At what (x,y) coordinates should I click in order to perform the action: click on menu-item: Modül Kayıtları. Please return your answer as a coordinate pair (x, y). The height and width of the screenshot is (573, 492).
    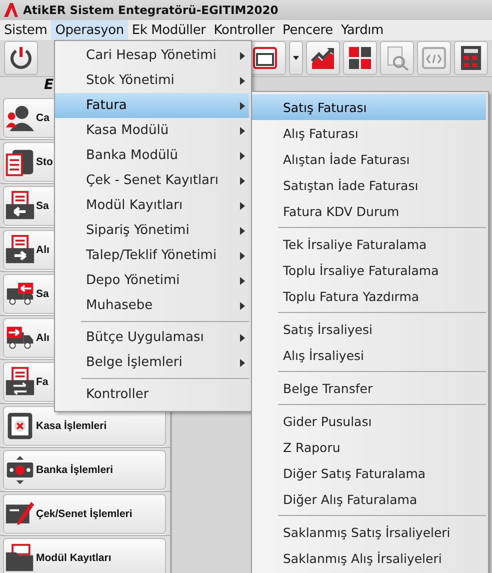
    Looking at the image, I should click on (152, 205).